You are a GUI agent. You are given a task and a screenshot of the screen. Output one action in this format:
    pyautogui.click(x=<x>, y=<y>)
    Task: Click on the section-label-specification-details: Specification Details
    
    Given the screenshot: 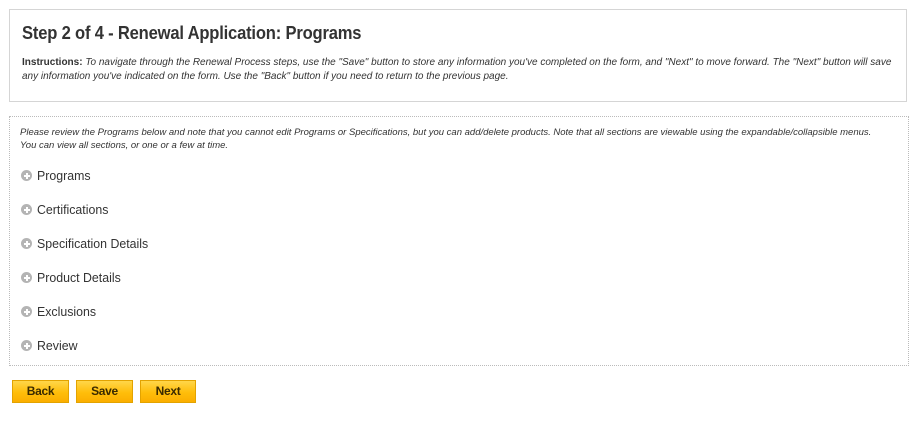 What is the action you would take?
    pyautogui.click(x=92, y=244)
    